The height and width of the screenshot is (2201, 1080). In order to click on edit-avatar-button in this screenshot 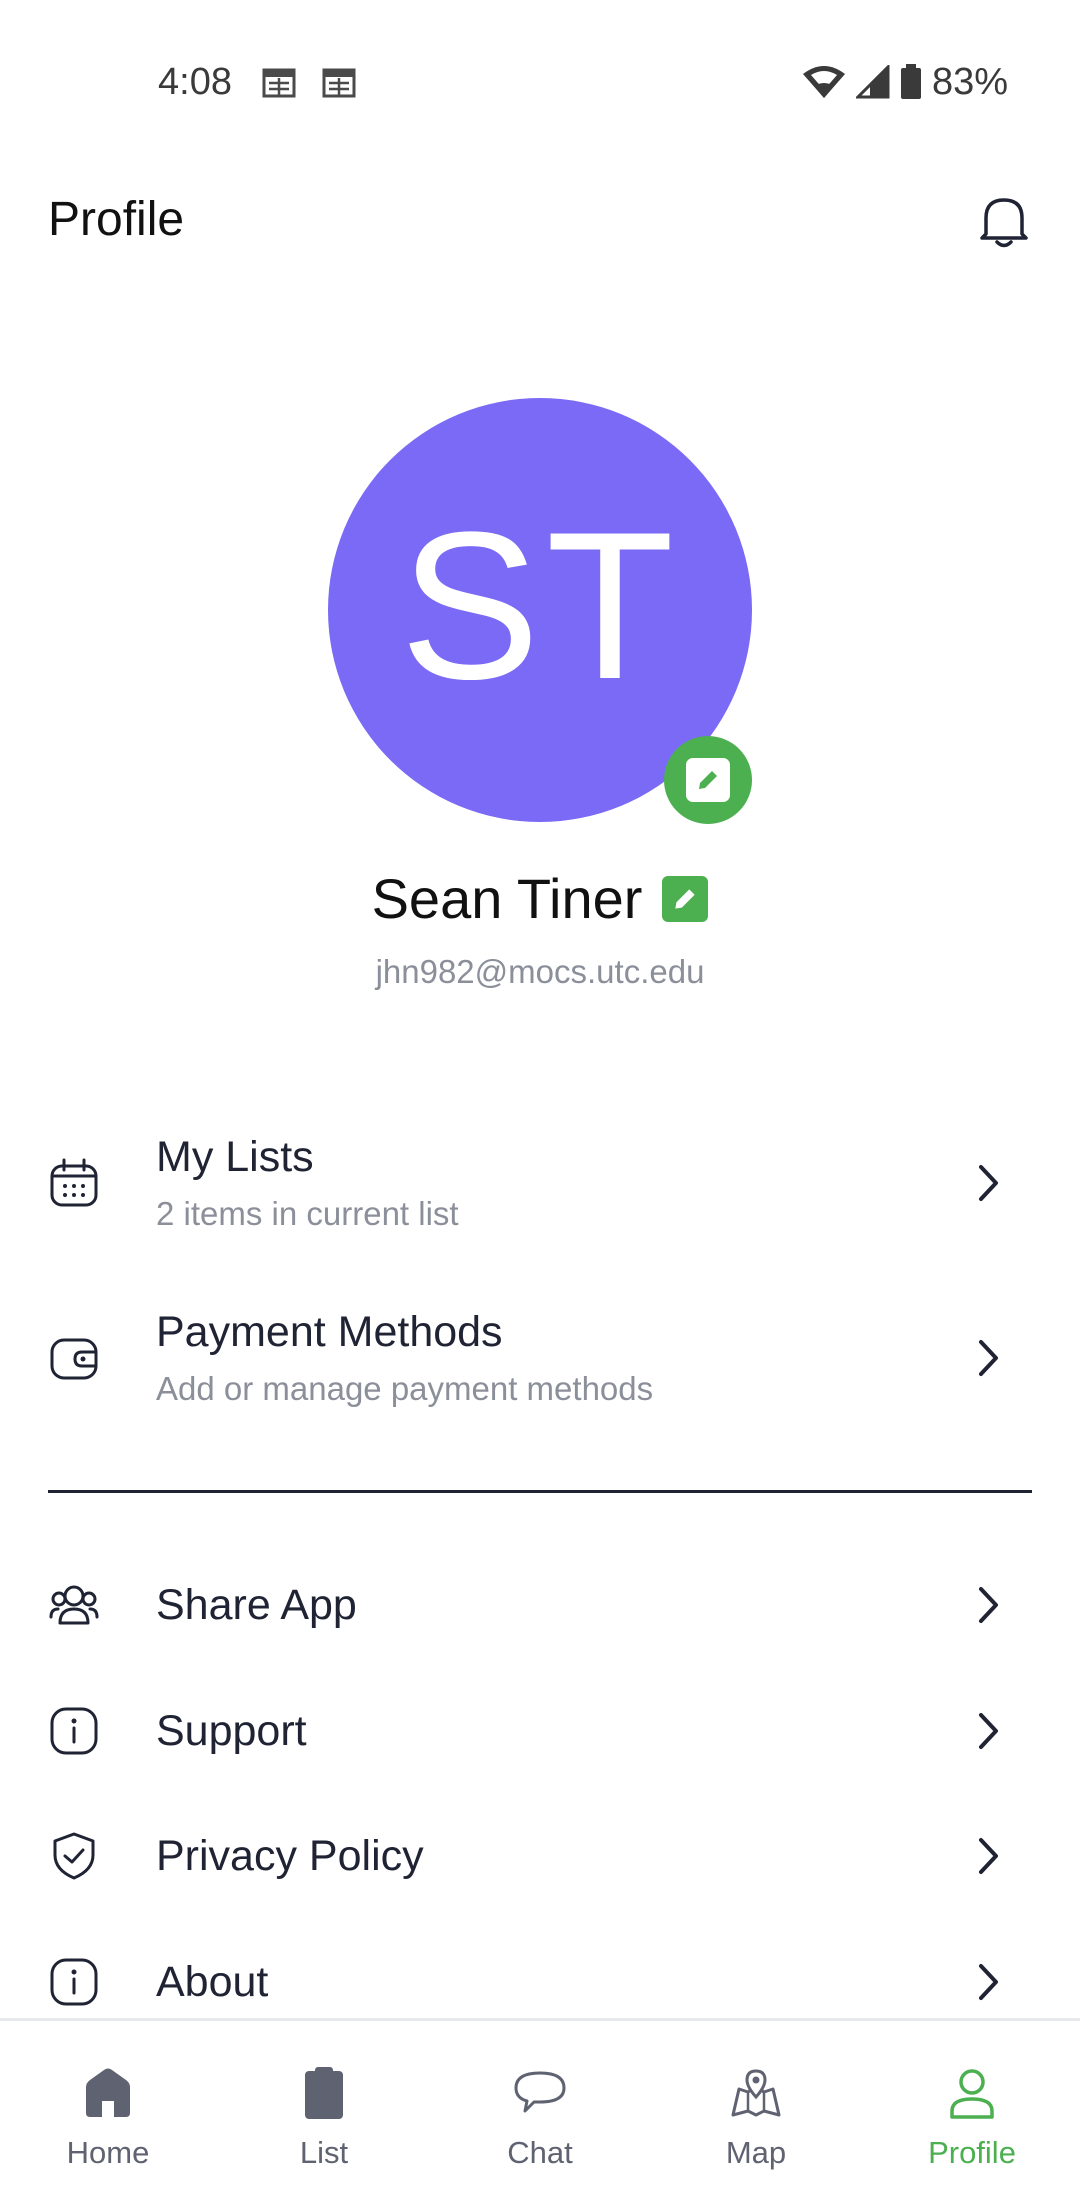, I will do `click(708, 780)`.